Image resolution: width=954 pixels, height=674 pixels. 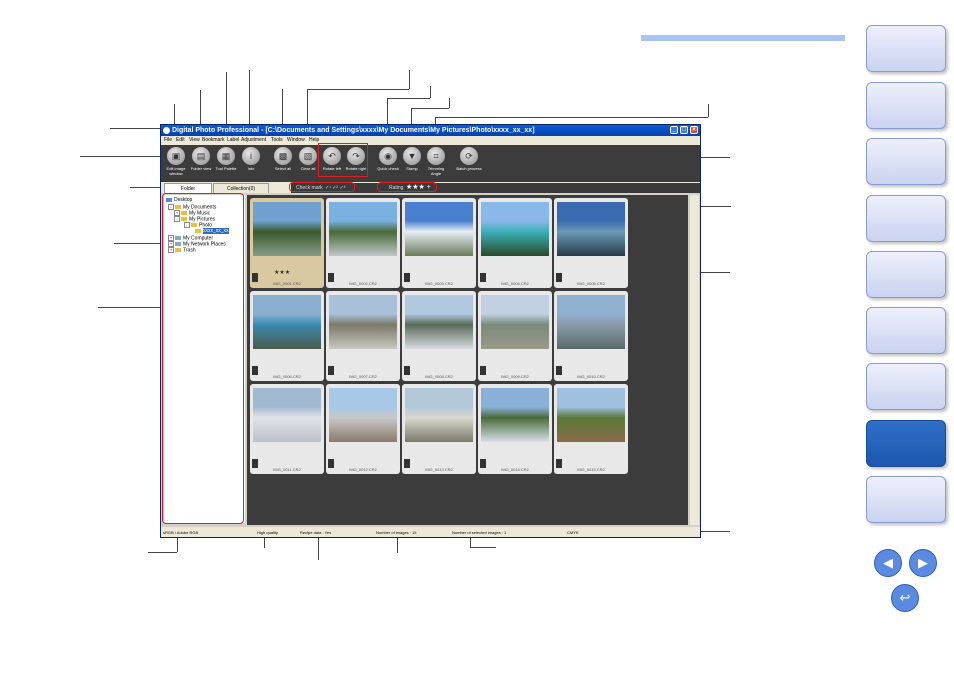 What do you see at coordinates (363, 429) in the screenshot?
I see `thumbnail-cell: IMG_0012.CR2` at bounding box center [363, 429].